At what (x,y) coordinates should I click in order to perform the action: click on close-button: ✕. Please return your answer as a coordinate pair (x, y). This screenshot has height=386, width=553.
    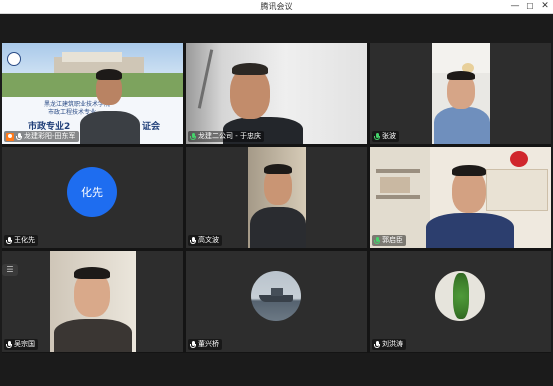
    Looking at the image, I should click on (545, 6).